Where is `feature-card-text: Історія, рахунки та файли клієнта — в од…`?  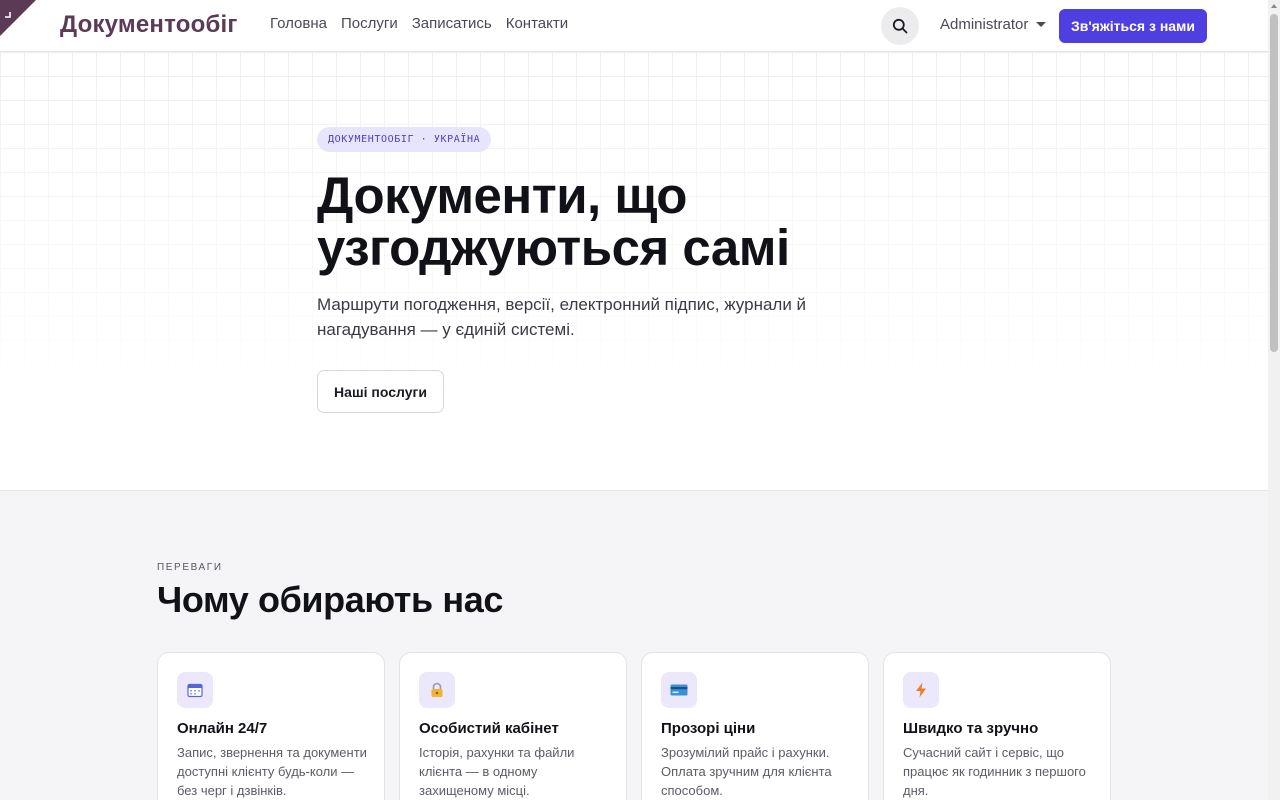
feature-card-text: Історія, рахунки та файли клієнта — в од… is located at coordinates (497, 771).